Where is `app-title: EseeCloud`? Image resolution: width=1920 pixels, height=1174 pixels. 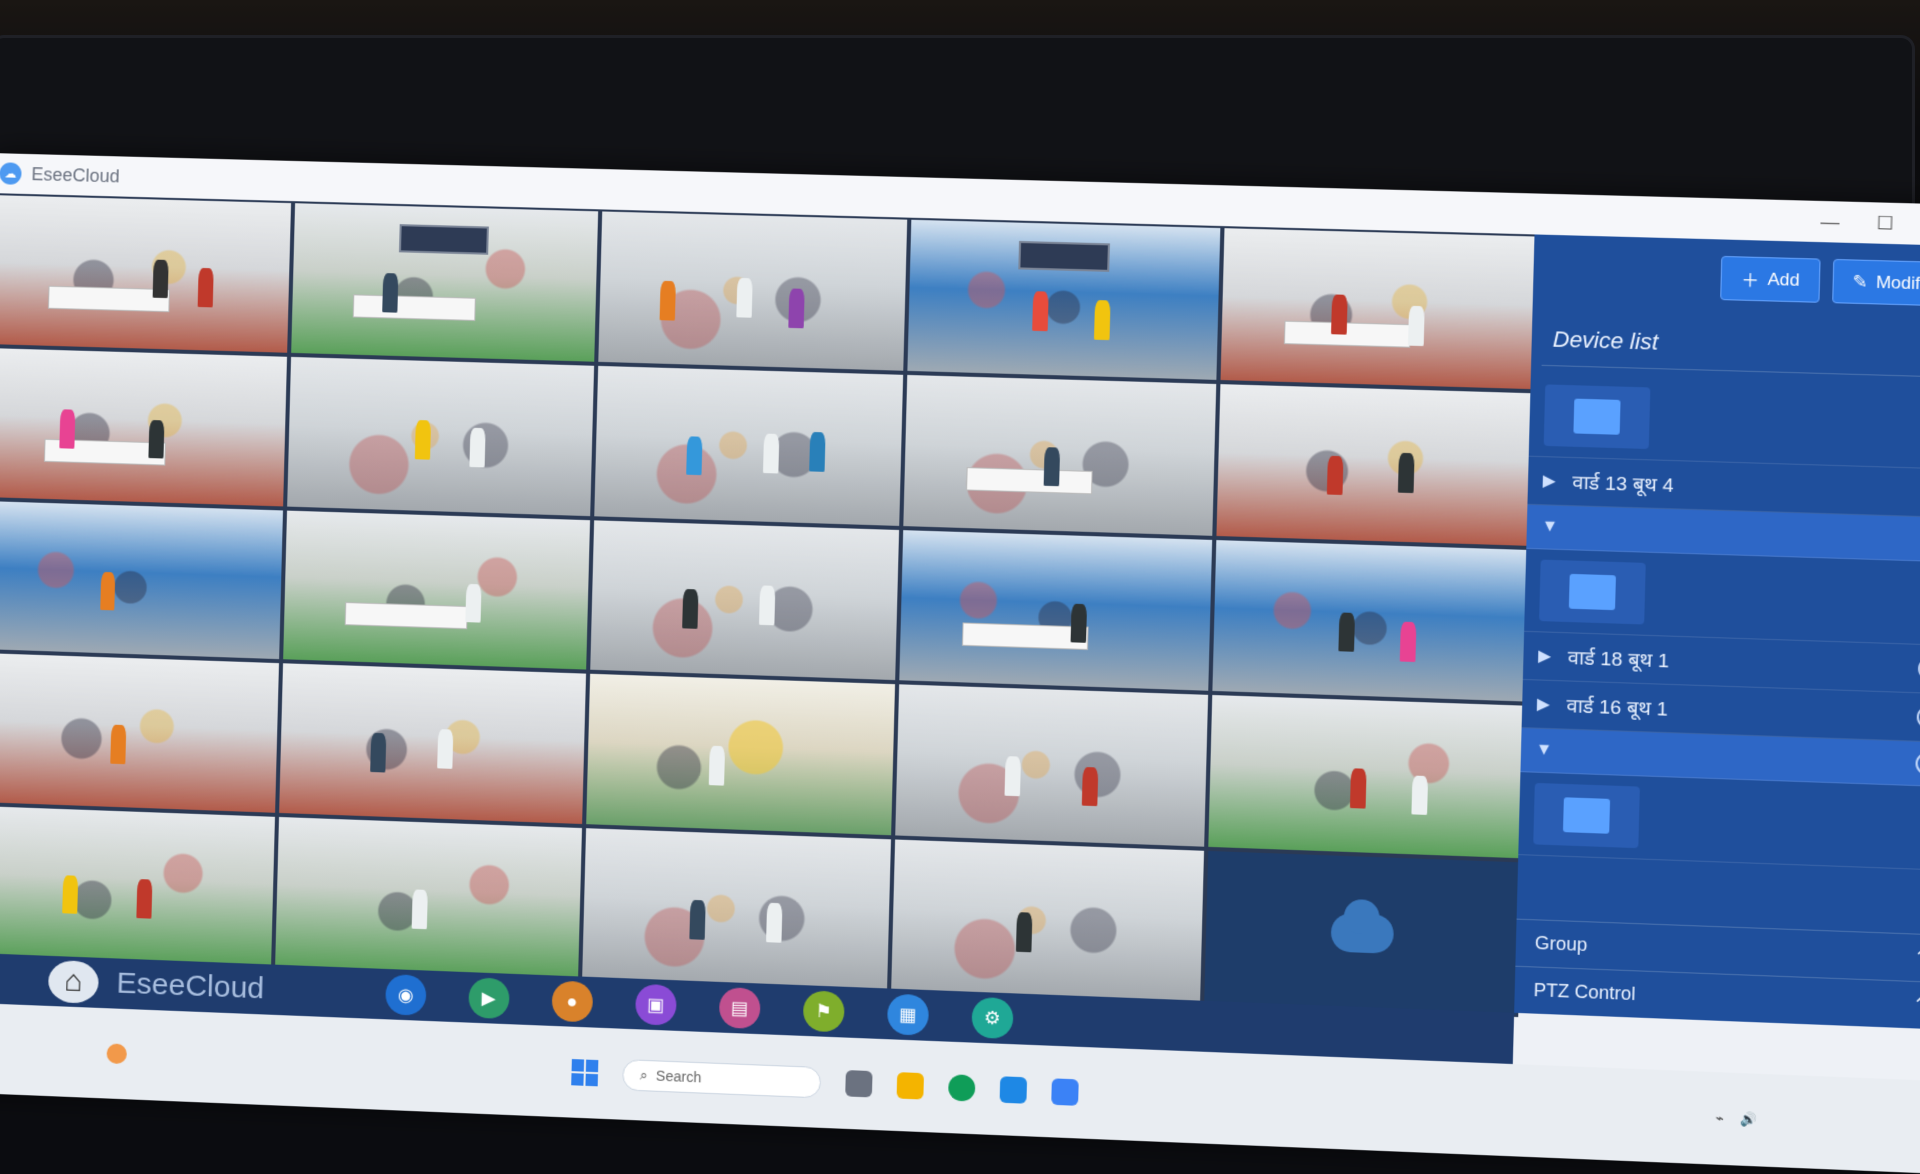 app-title: EseeCloud is located at coordinates (75, 175).